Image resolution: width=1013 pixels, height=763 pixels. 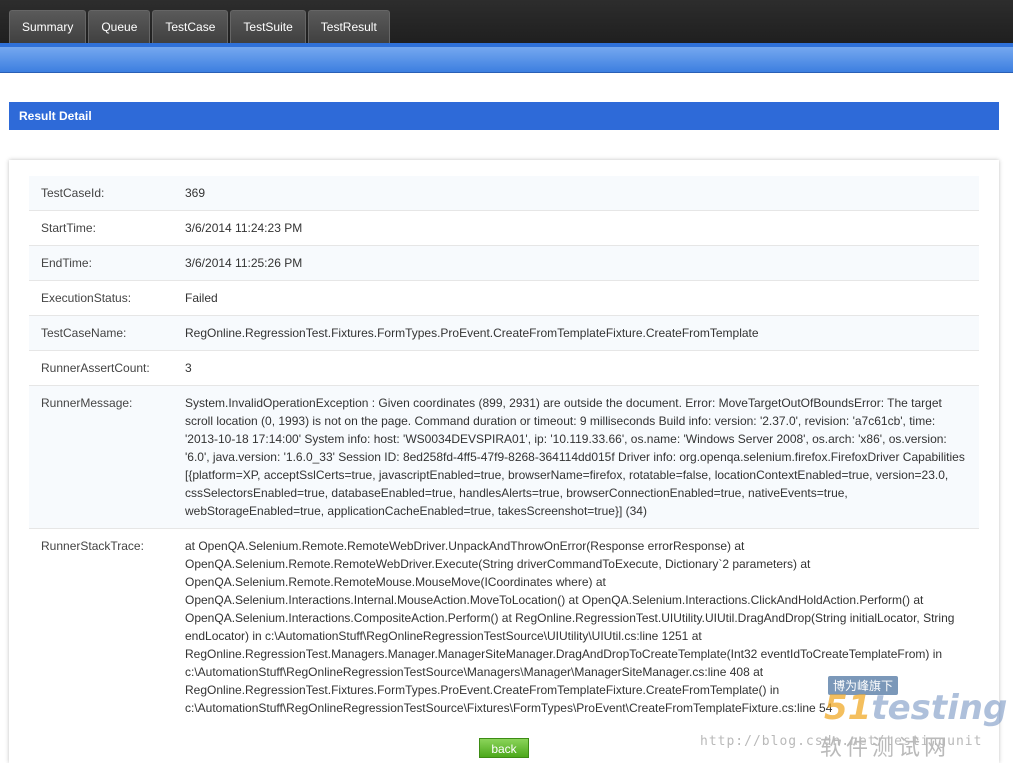 What do you see at coordinates (101, 298) in the screenshot?
I see `row-label: ExecutionStatus:` at bounding box center [101, 298].